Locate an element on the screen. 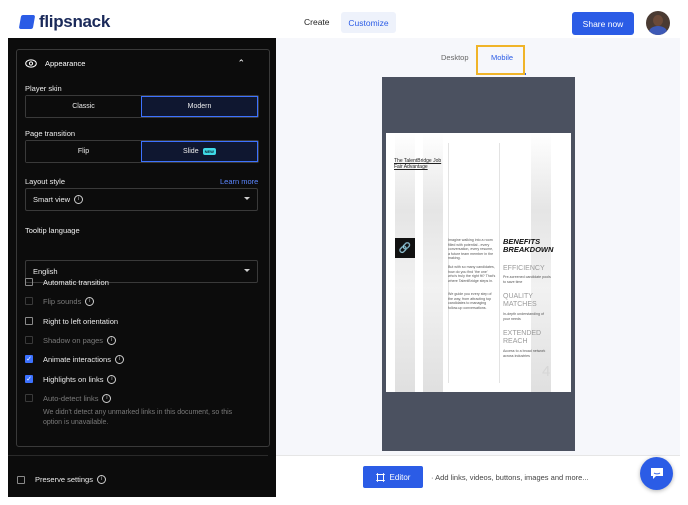 The image size is (688, 505). appearance-header: Appearance ⌃ is located at coordinates (137, 63).